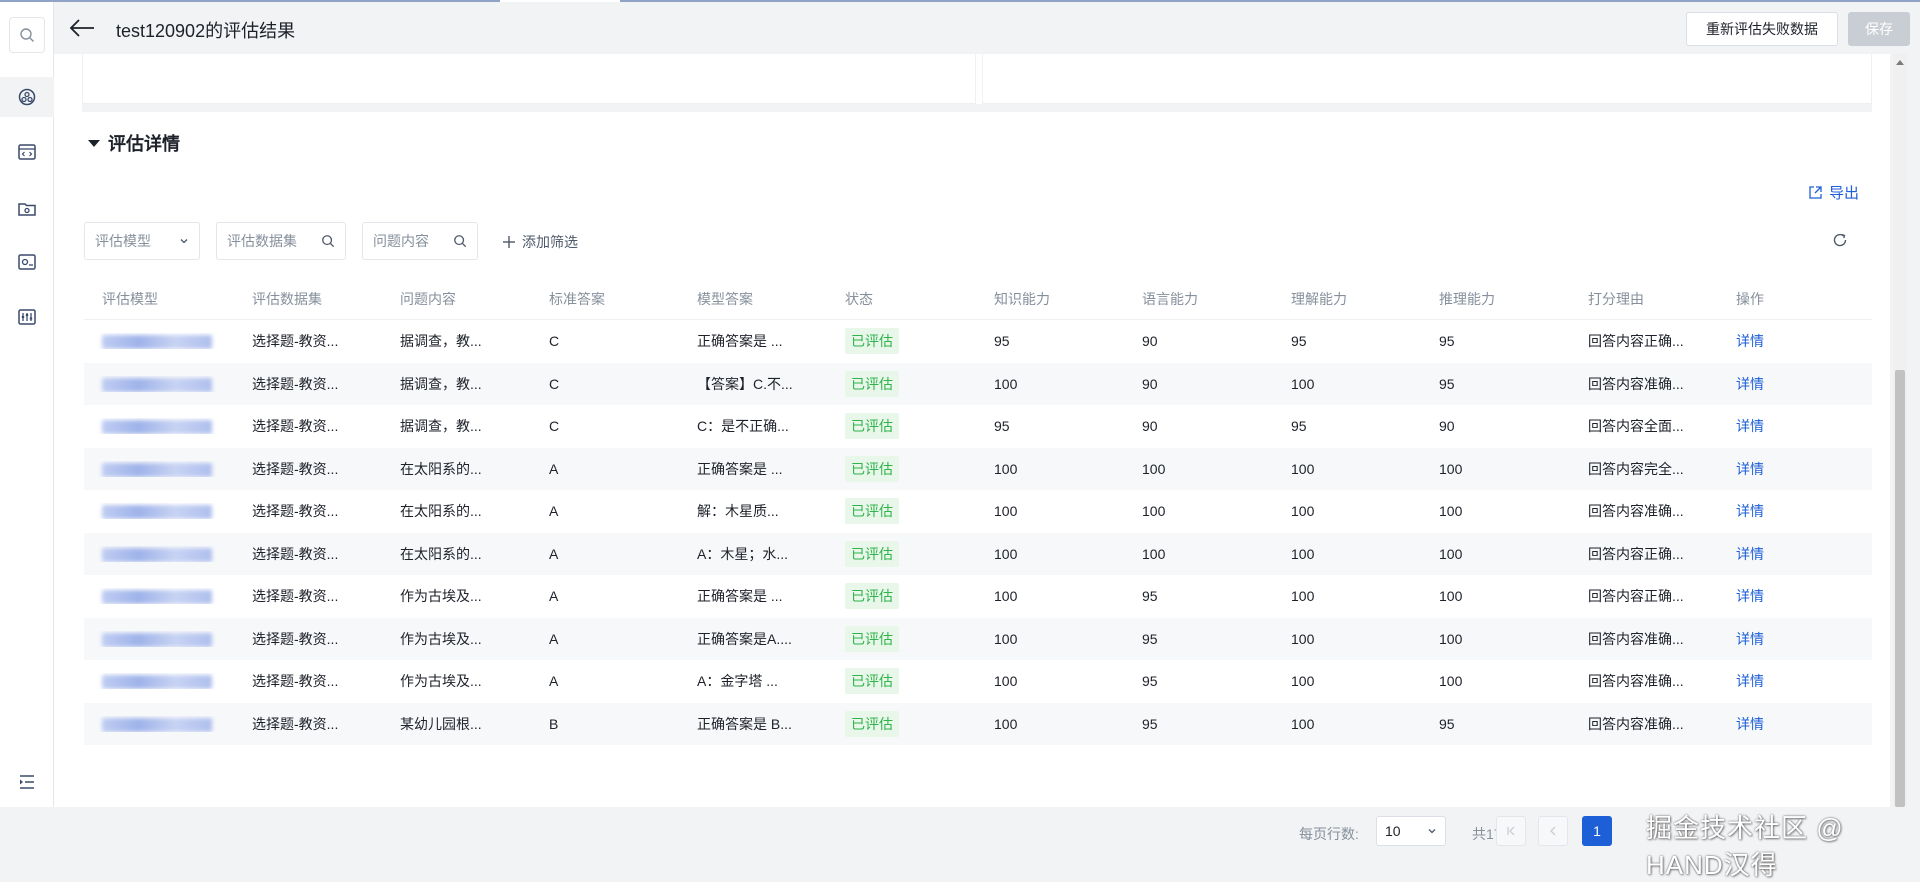  What do you see at coordinates (1900, 588) in the screenshot?
I see `scrollbar-thumb` at bounding box center [1900, 588].